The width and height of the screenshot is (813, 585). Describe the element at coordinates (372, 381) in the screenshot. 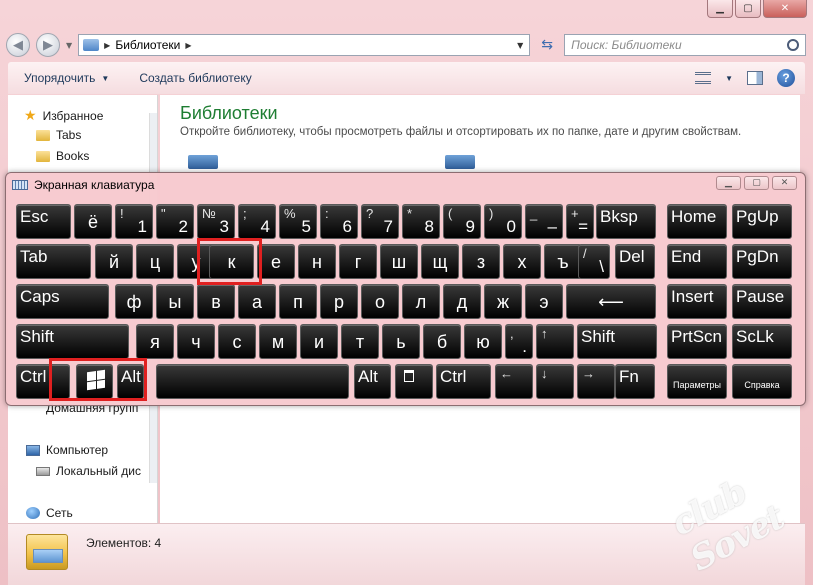

I see `key-ralt: Alt` at that location.